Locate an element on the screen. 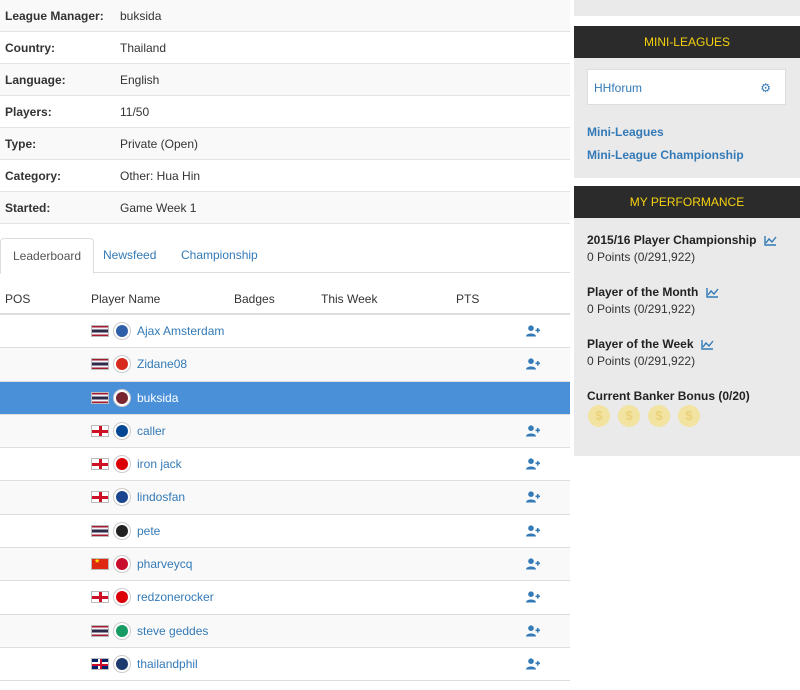 Image resolution: width=800 pixels, height=690 pixels. info-row-started: Started: Game Week 1 is located at coordinates (285, 208).